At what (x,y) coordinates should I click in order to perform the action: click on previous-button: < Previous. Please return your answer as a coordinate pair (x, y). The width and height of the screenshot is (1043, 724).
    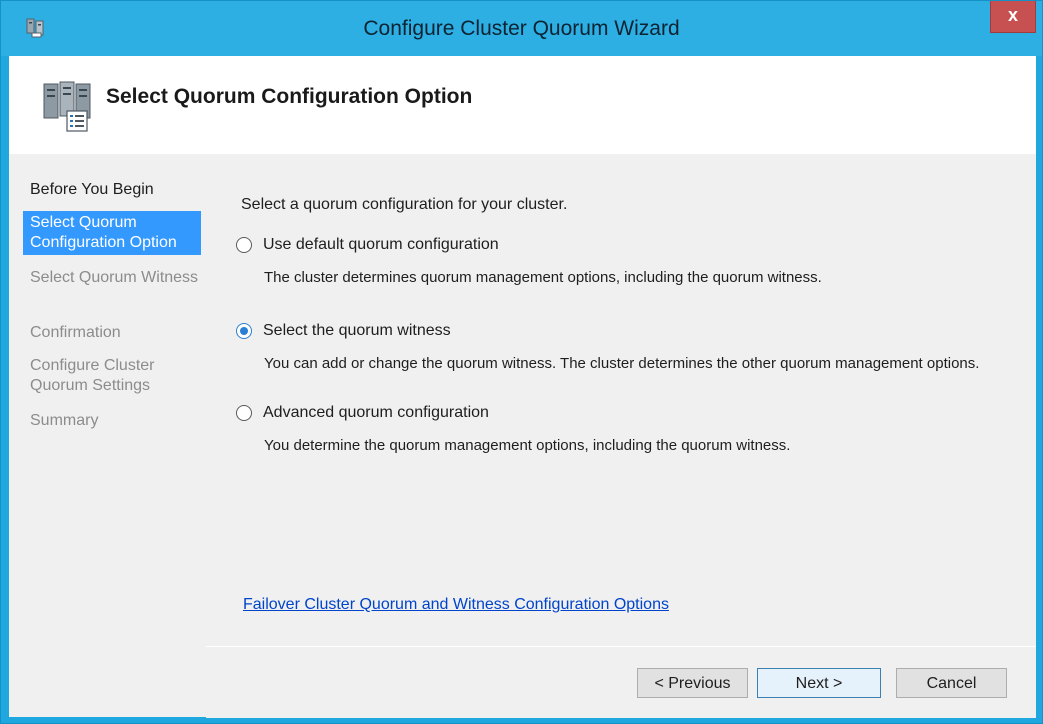
    Looking at the image, I should click on (692, 683).